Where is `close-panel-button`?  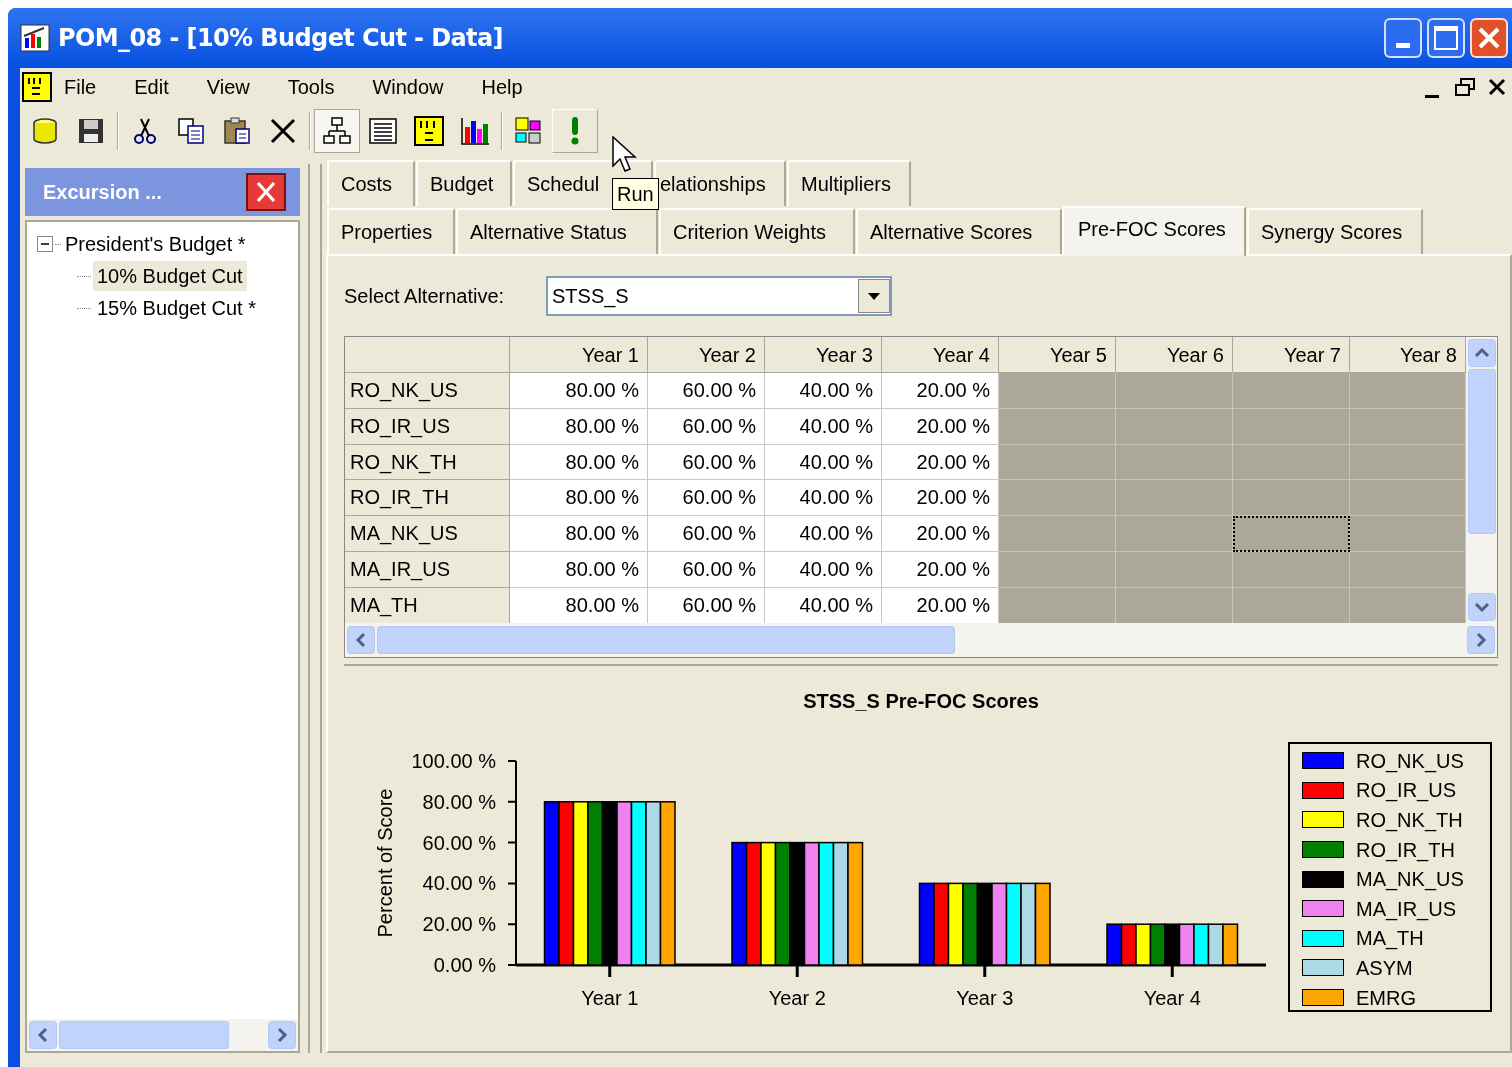 close-panel-button is located at coordinates (266, 192).